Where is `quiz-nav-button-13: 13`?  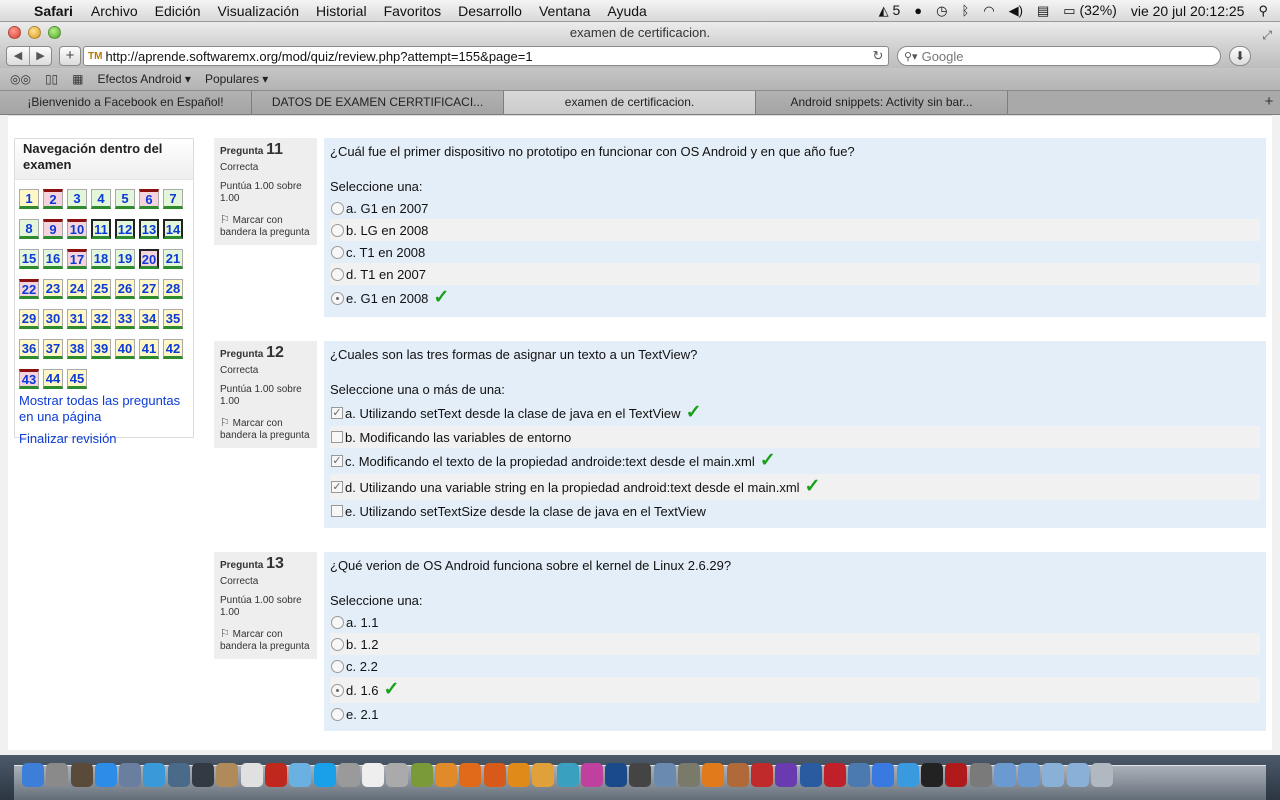
quiz-nav-button-13: 13 is located at coordinates (149, 229).